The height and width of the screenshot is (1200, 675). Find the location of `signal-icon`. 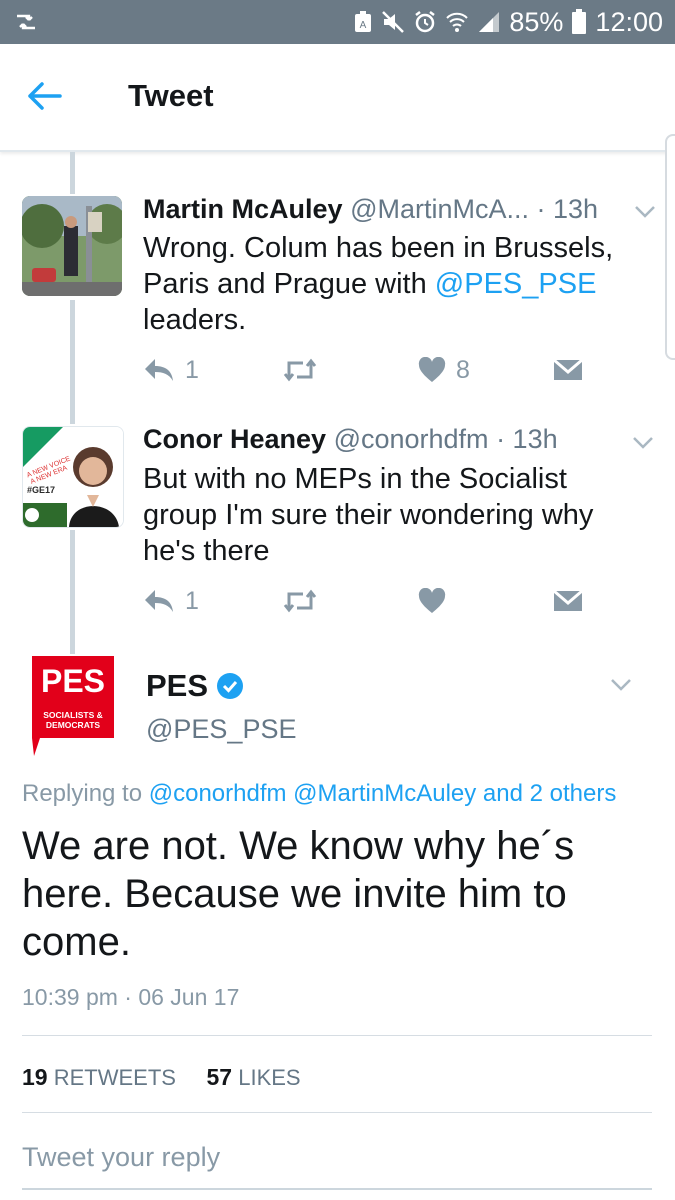

signal-icon is located at coordinates (489, 22).